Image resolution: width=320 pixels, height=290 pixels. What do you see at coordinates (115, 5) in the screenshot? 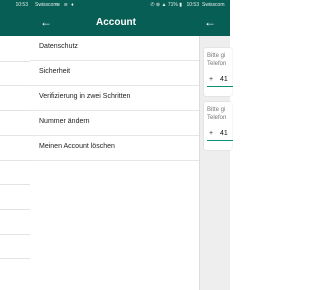
I see `status-bar: Swisscom ≋ ≋ ♦ ✆ ⊛ ▲ 71% ▮ 10:53` at bounding box center [115, 5].